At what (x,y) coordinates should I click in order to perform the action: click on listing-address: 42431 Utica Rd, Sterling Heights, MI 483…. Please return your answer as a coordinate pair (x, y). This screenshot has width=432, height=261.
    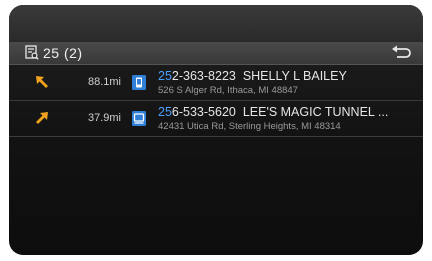
    Looking at the image, I should click on (249, 126).